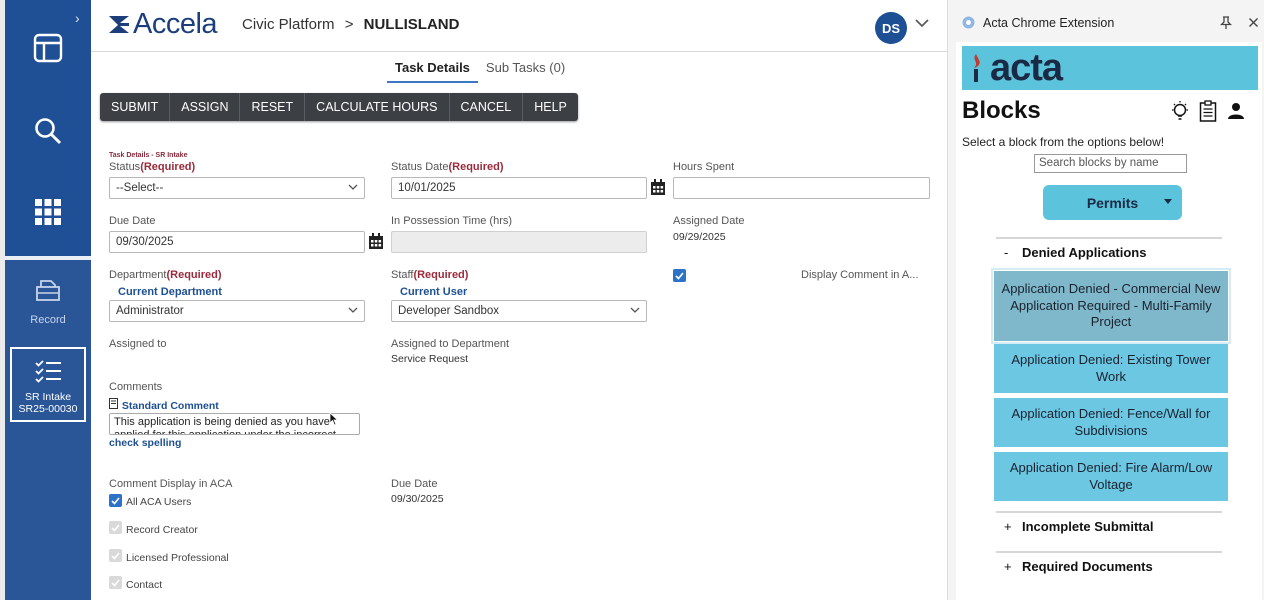  I want to click on task-list-icon, so click(48, 371).